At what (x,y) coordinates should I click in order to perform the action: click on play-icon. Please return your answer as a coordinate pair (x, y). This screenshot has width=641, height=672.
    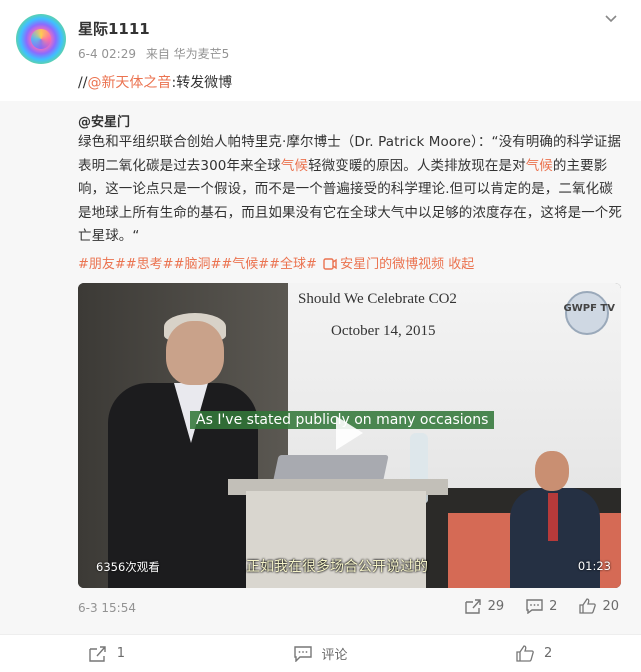
    Looking at the image, I should click on (349, 433).